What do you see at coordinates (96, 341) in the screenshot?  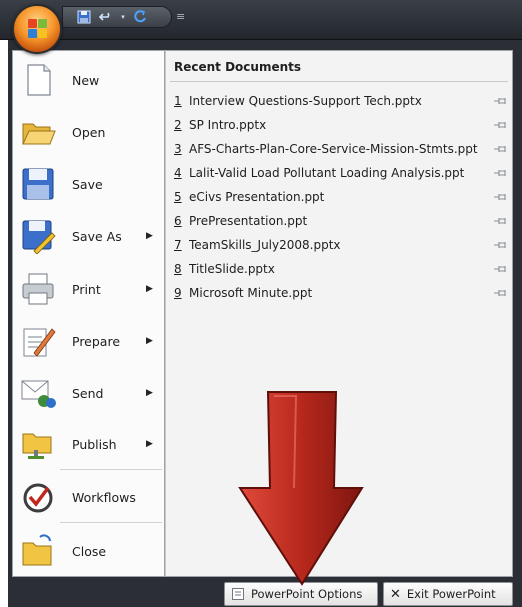 I see `menu-item-label: Prepare` at bounding box center [96, 341].